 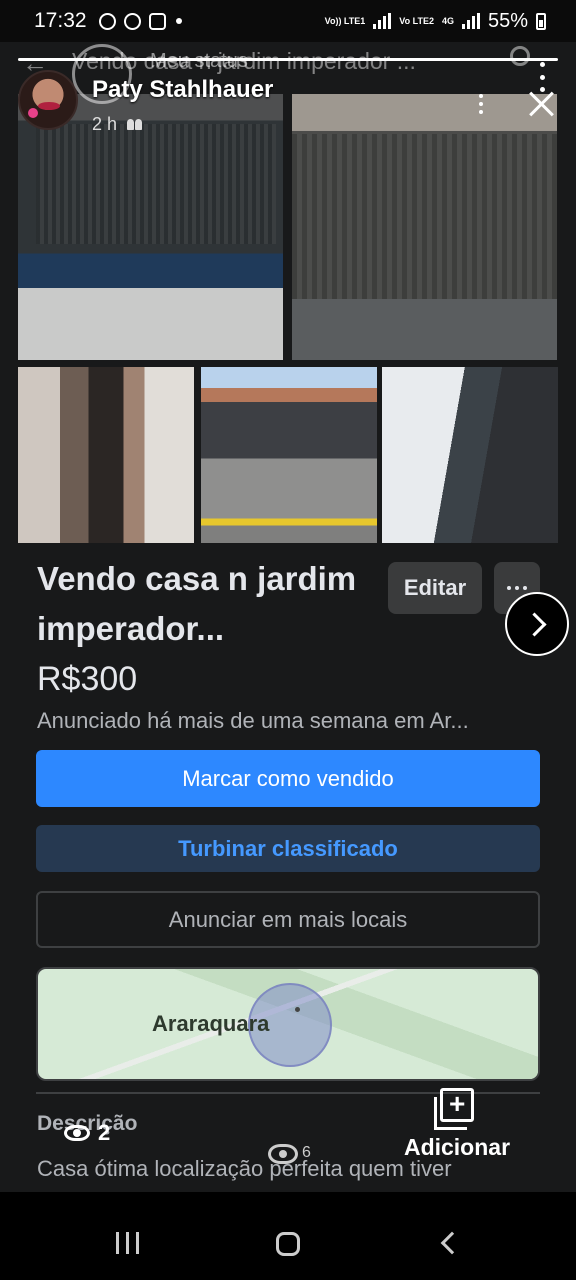 What do you see at coordinates (306, 1152) in the screenshot?
I see `viewer-count-small: 6` at bounding box center [306, 1152].